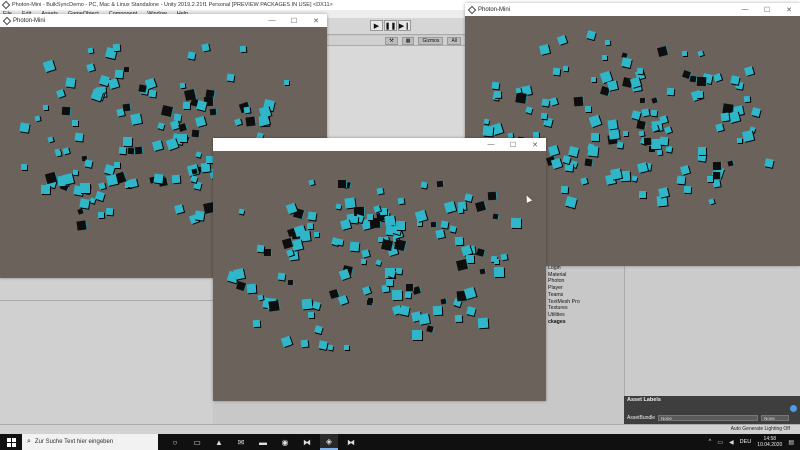  I want to click on start-button, so click(11, 442).